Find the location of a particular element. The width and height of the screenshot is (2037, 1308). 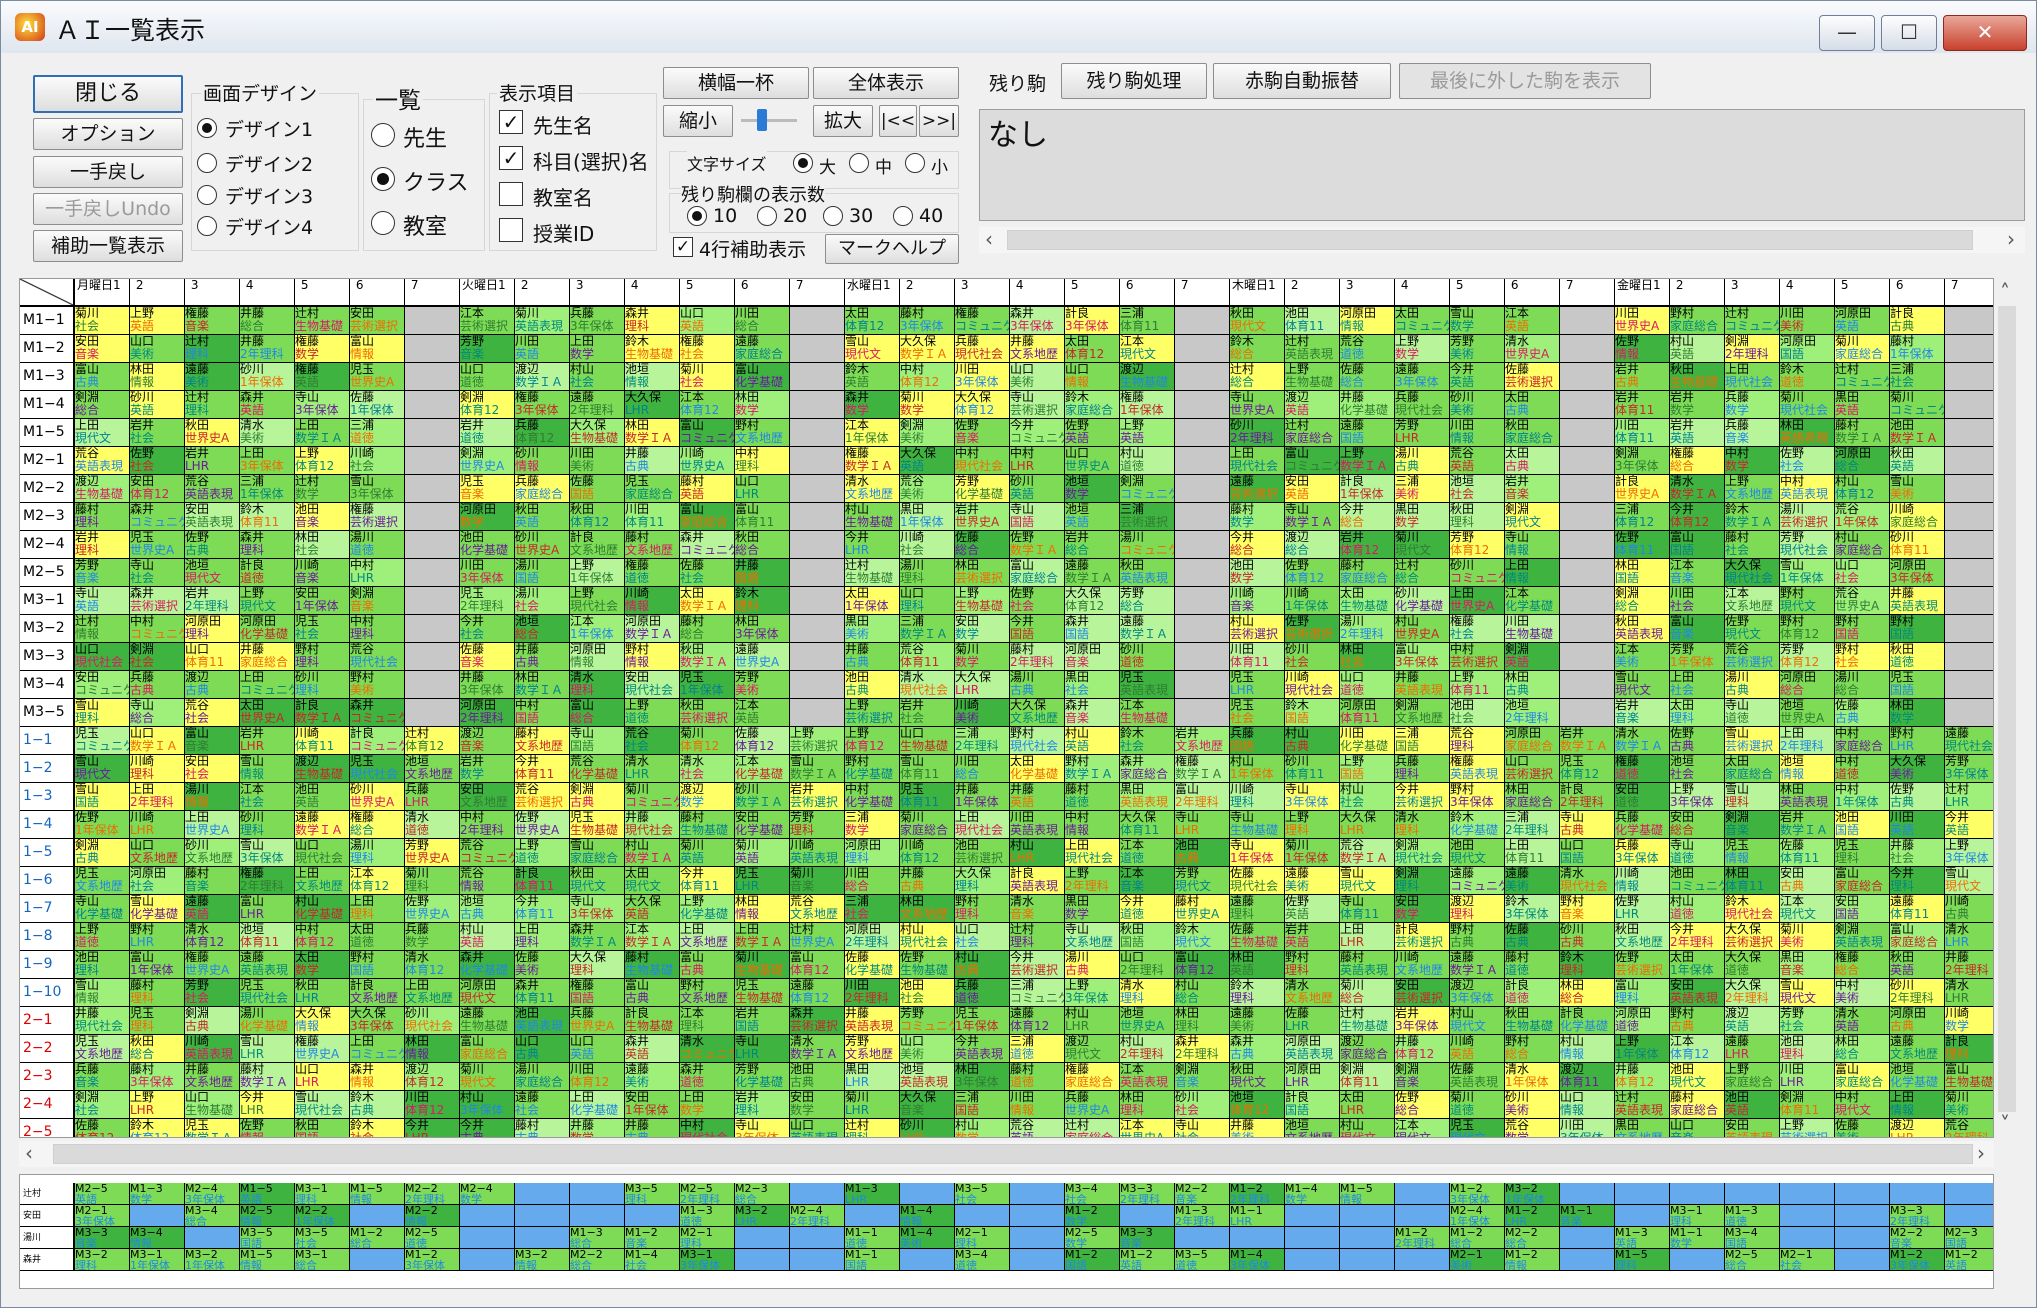

lesson-cell: 井藤 美術 is located at coordinates (1257, 1128).